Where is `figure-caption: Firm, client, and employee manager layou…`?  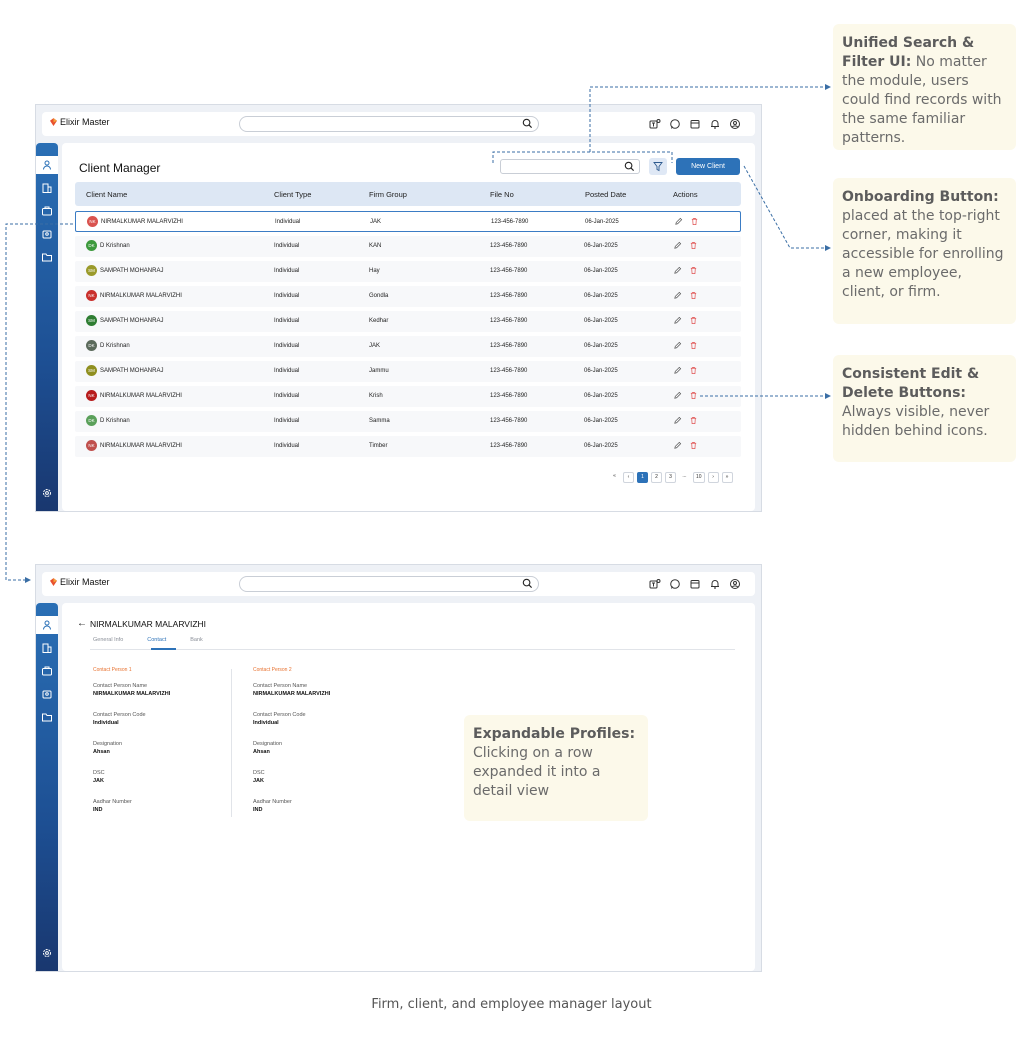
figure-caption: Firm, client, and employee manager layou… is located at coordinates (511, 1004).